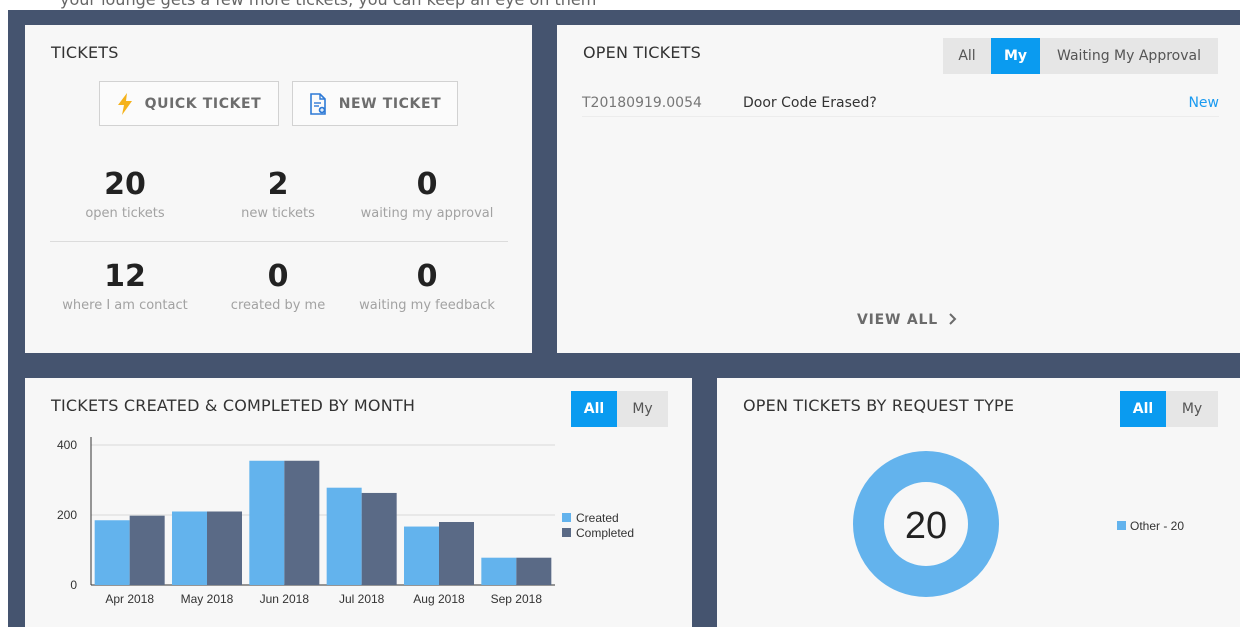 The width and height of the screenshot is (1248, 627). I want to click on stat-value: 20, so click(125, 184).